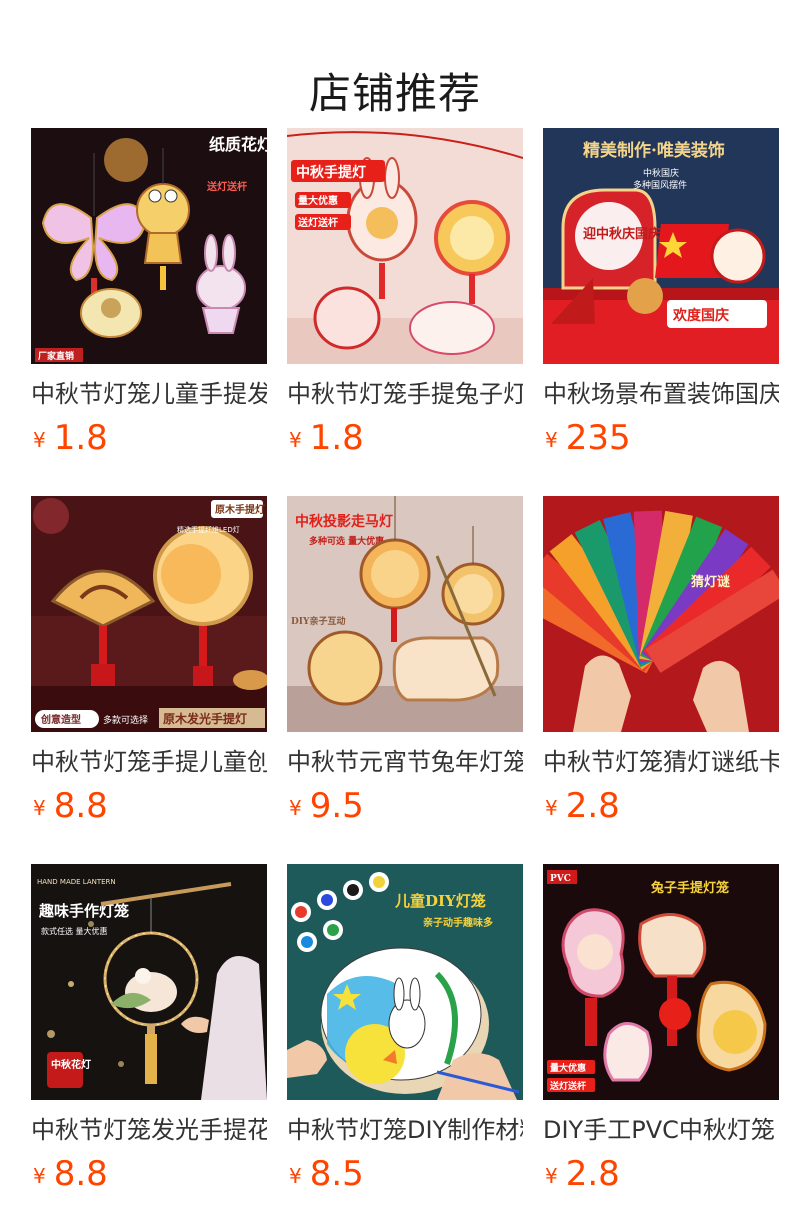  I want to click on product-image: HAND MADE LANTERN 趣味手作灯笼 款式任选 量大优惠 中秋花灯, so click(149, 982).